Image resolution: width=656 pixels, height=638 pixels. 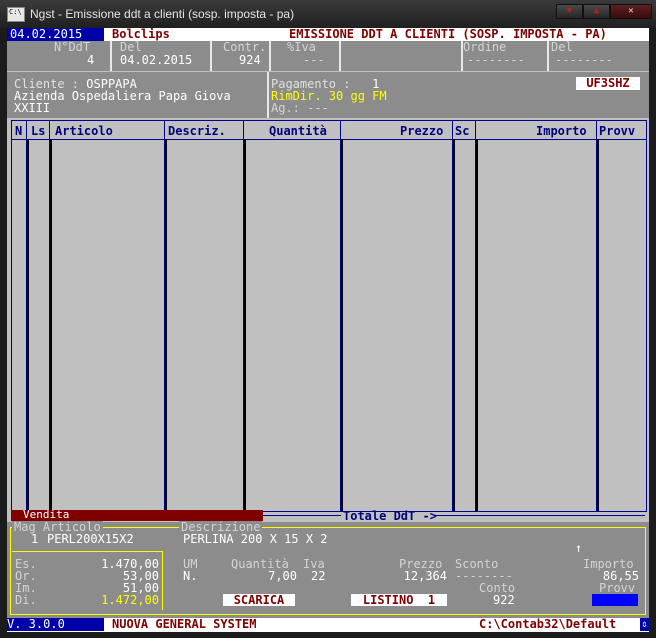 What do you see at coordinates (504, 600) in the screenshot?
I see `conto-value: 922` at bounding box center [504, 600].